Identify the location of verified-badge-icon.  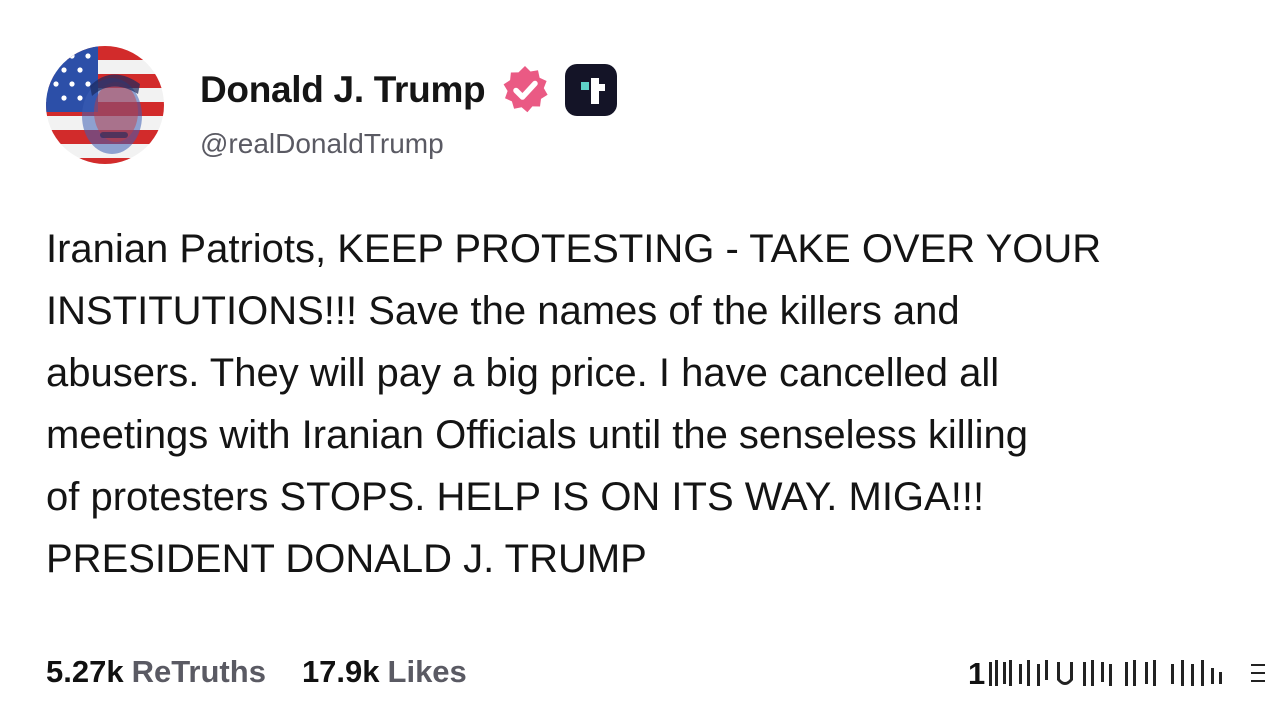
(525, 90).